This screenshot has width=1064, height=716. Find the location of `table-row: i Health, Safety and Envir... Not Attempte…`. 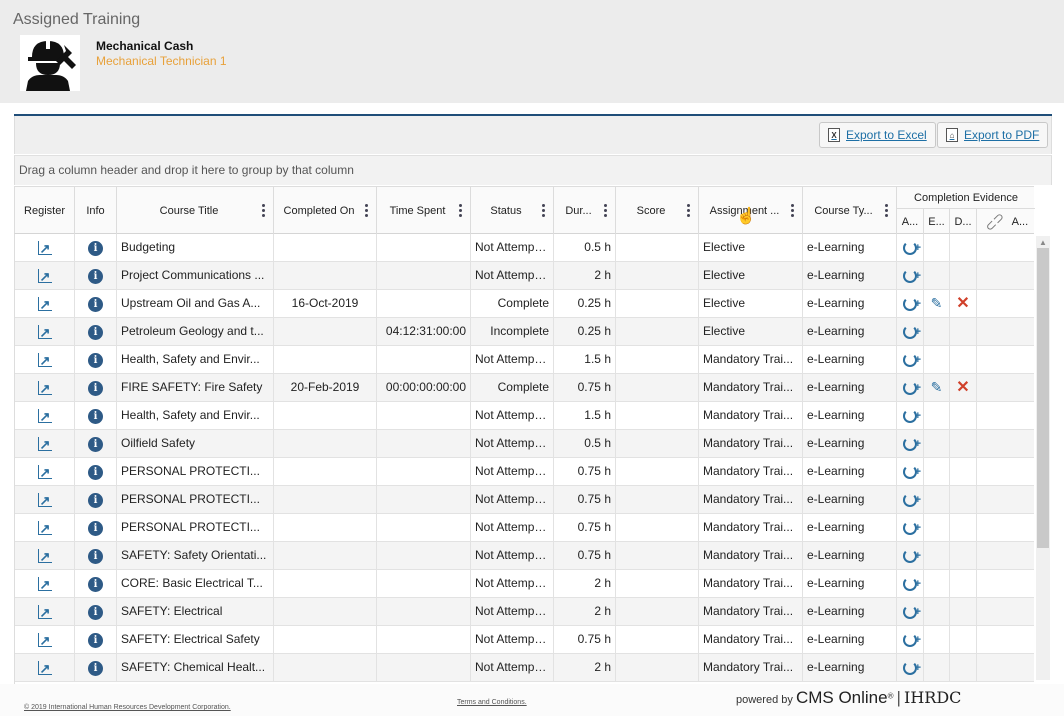

table-row: i Health, Safety and Envir... Not Attempte… is located at coordinates (524, 416).